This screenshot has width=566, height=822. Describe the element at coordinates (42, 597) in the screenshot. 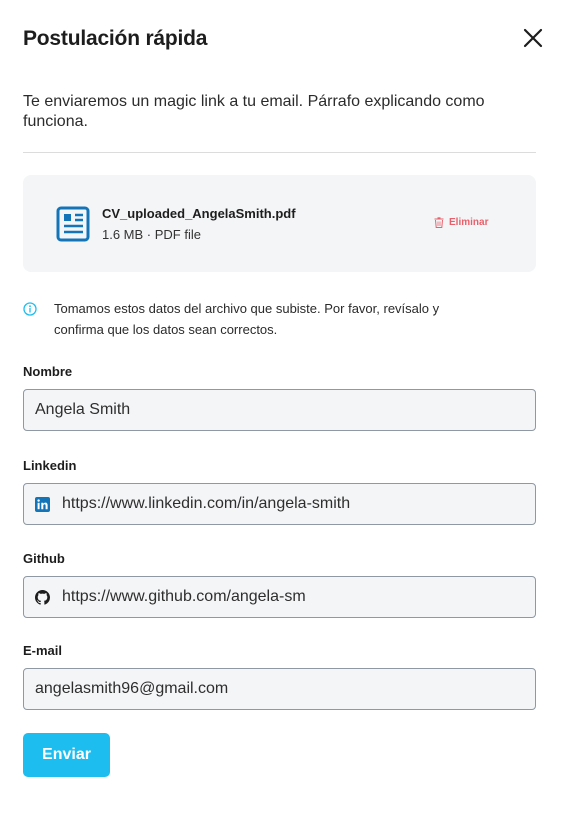

I see `github-icon` at that location.